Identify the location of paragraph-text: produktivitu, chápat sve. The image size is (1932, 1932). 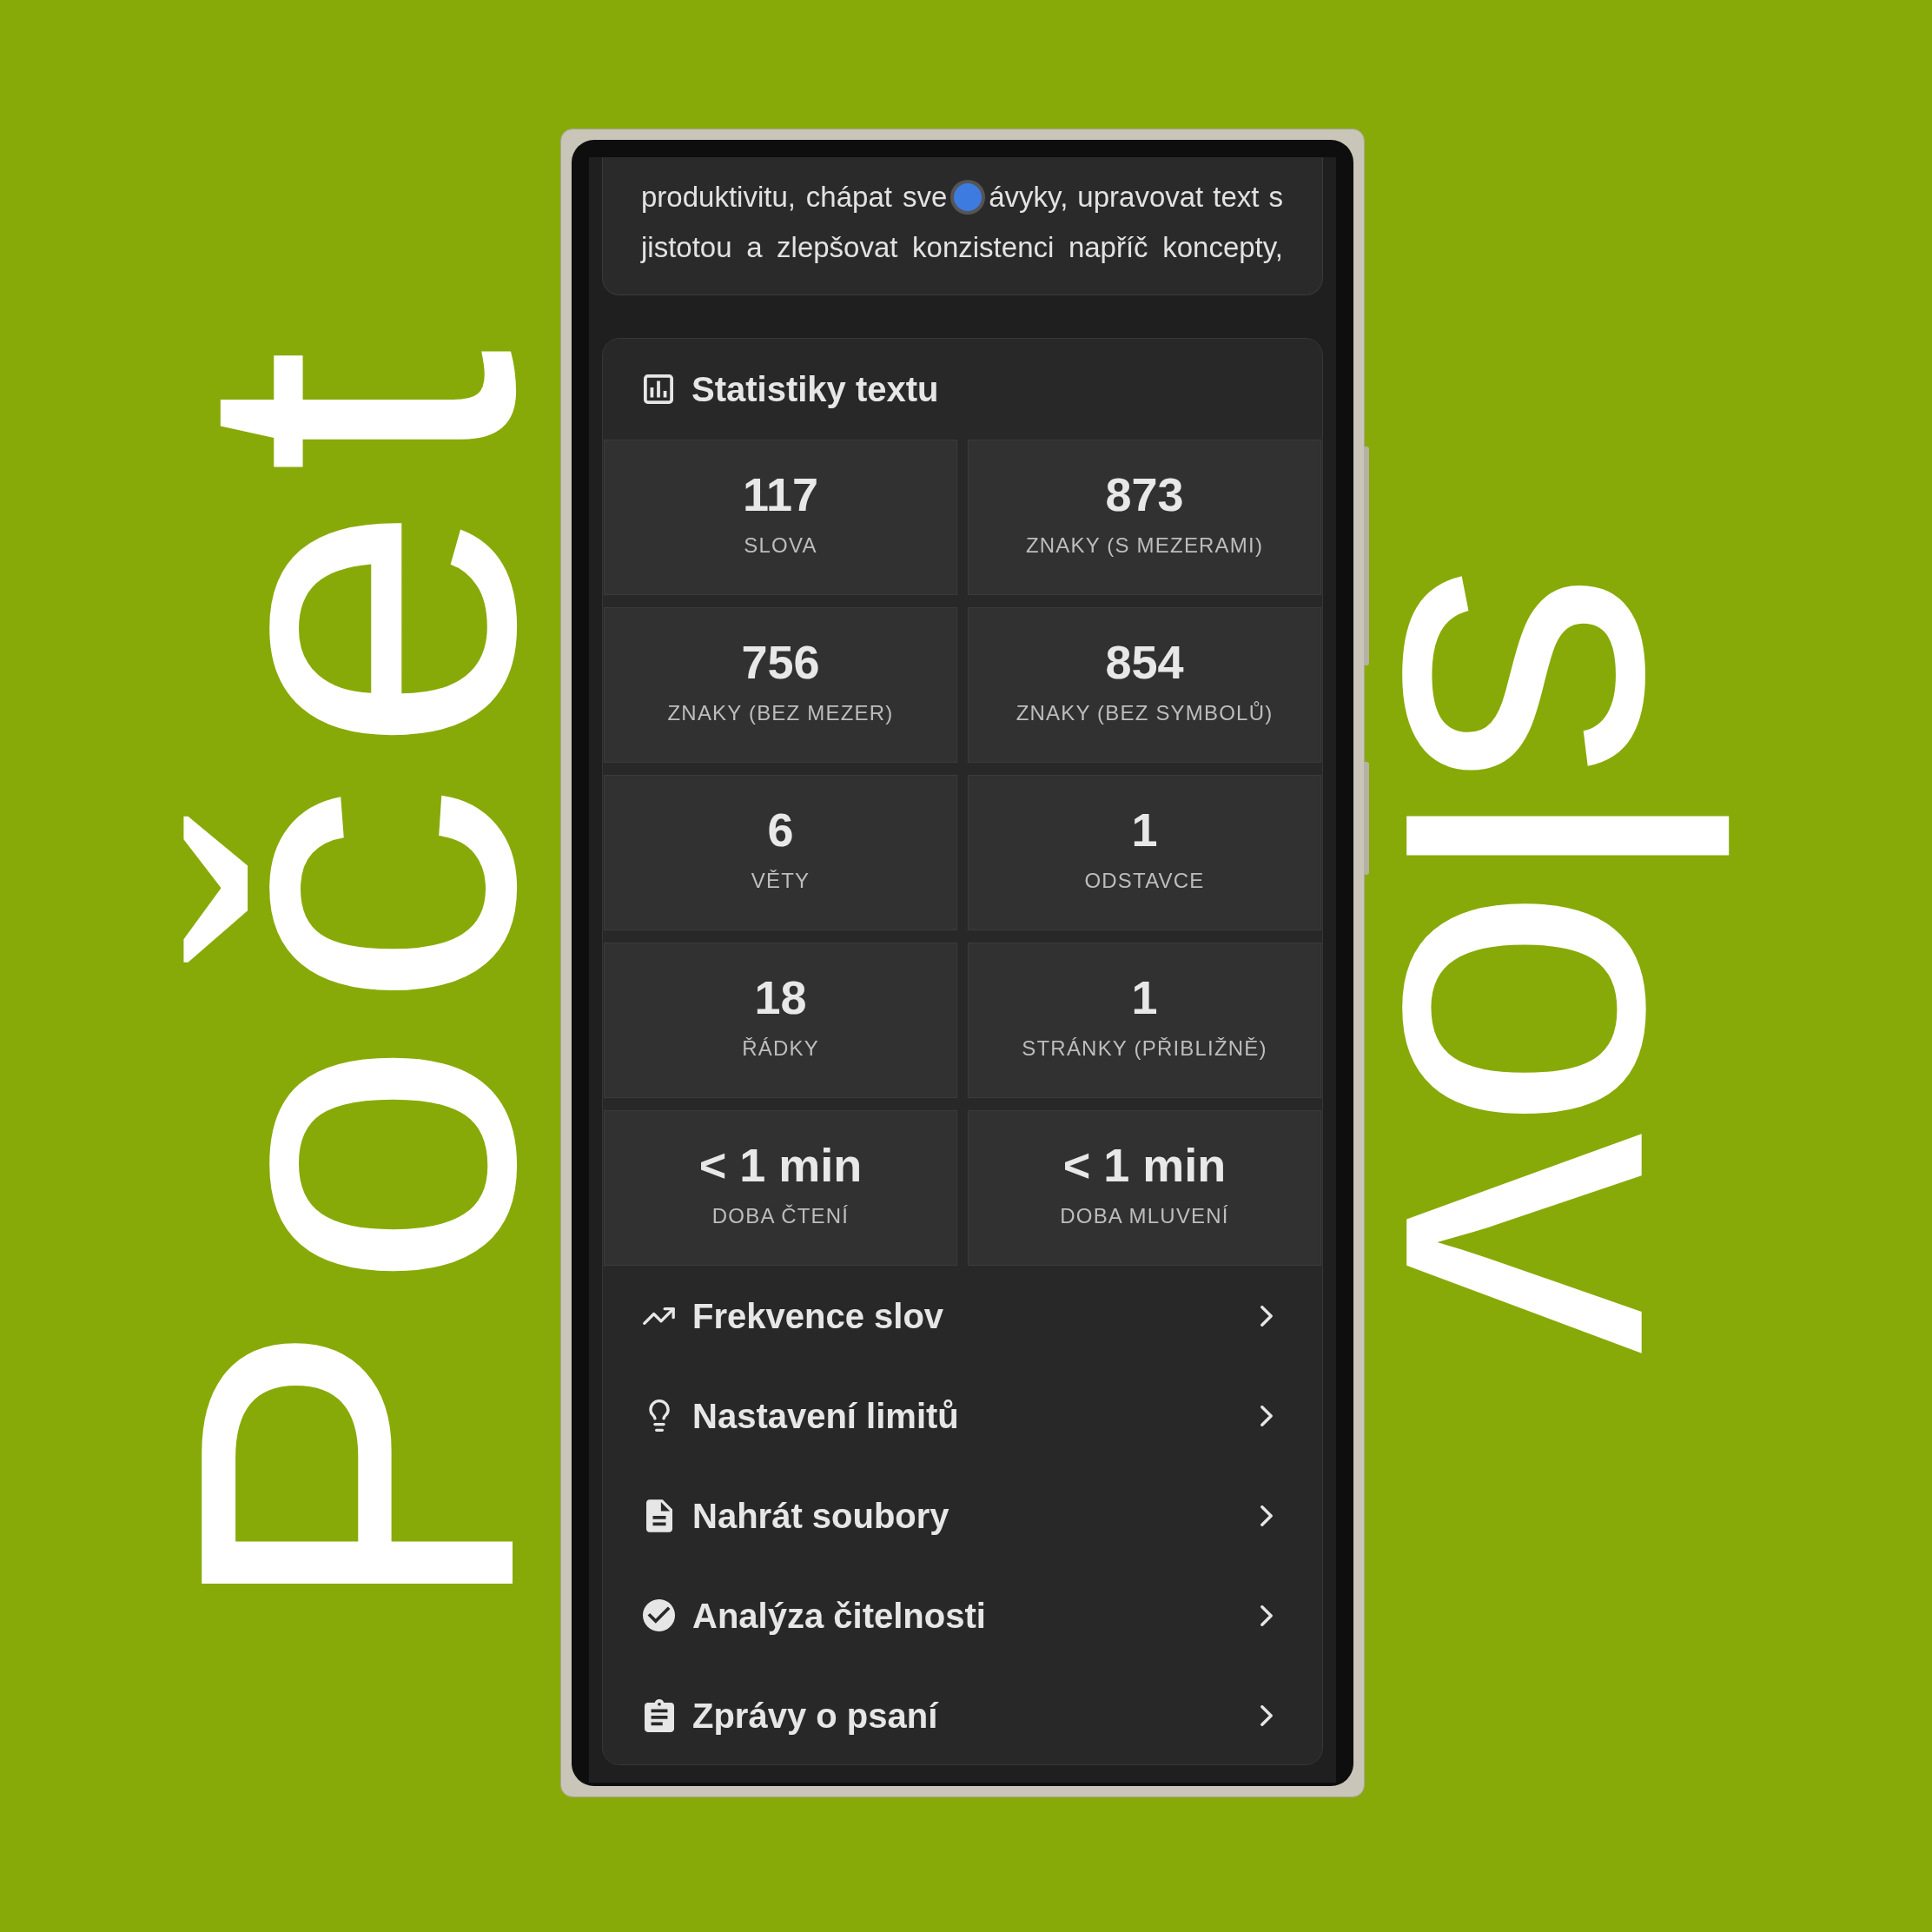
(795, 198).